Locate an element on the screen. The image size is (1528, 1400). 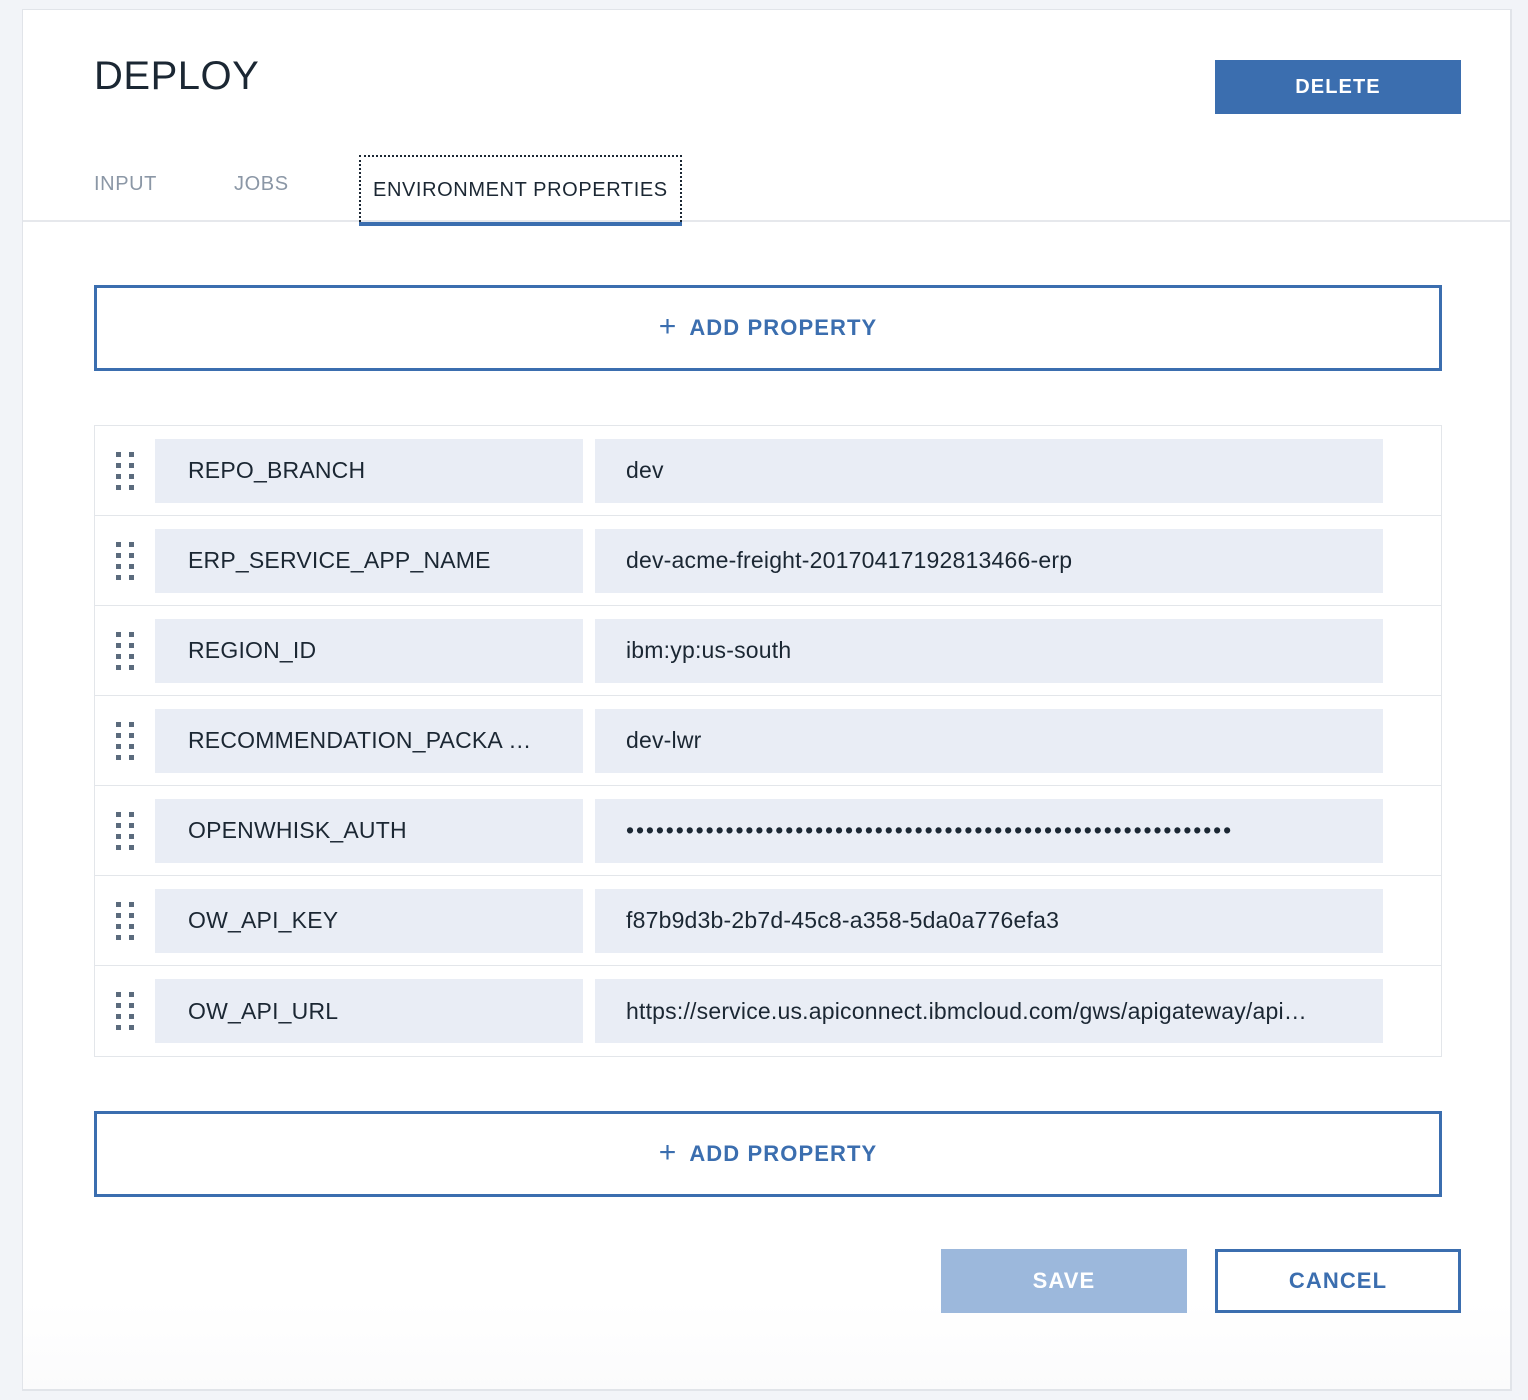
property-name-field: REPO_BRANCH is located at coordinates (369, 470).